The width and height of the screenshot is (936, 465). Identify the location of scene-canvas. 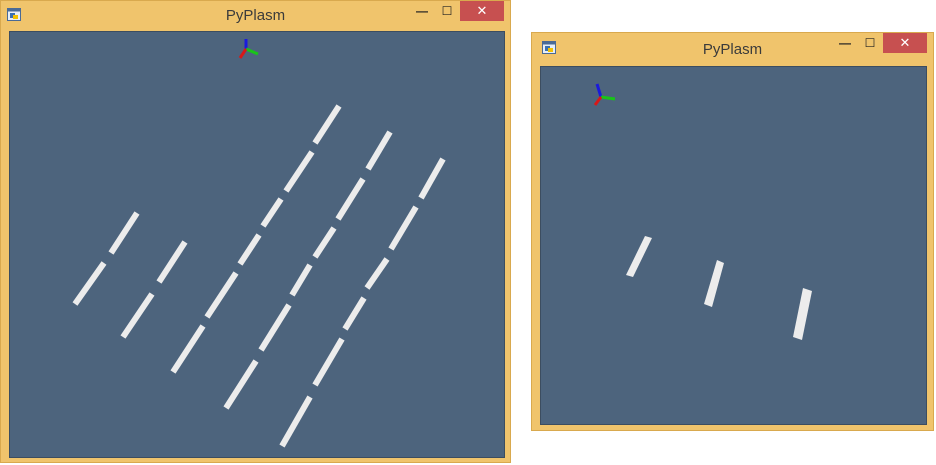
(702, 211).